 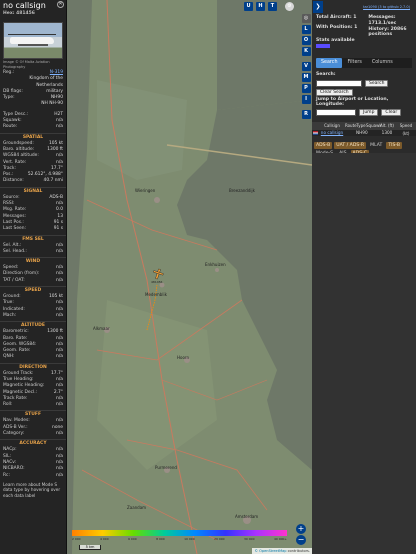 I want to click on col-squawk: Squawk, so click(x=374, y=126).